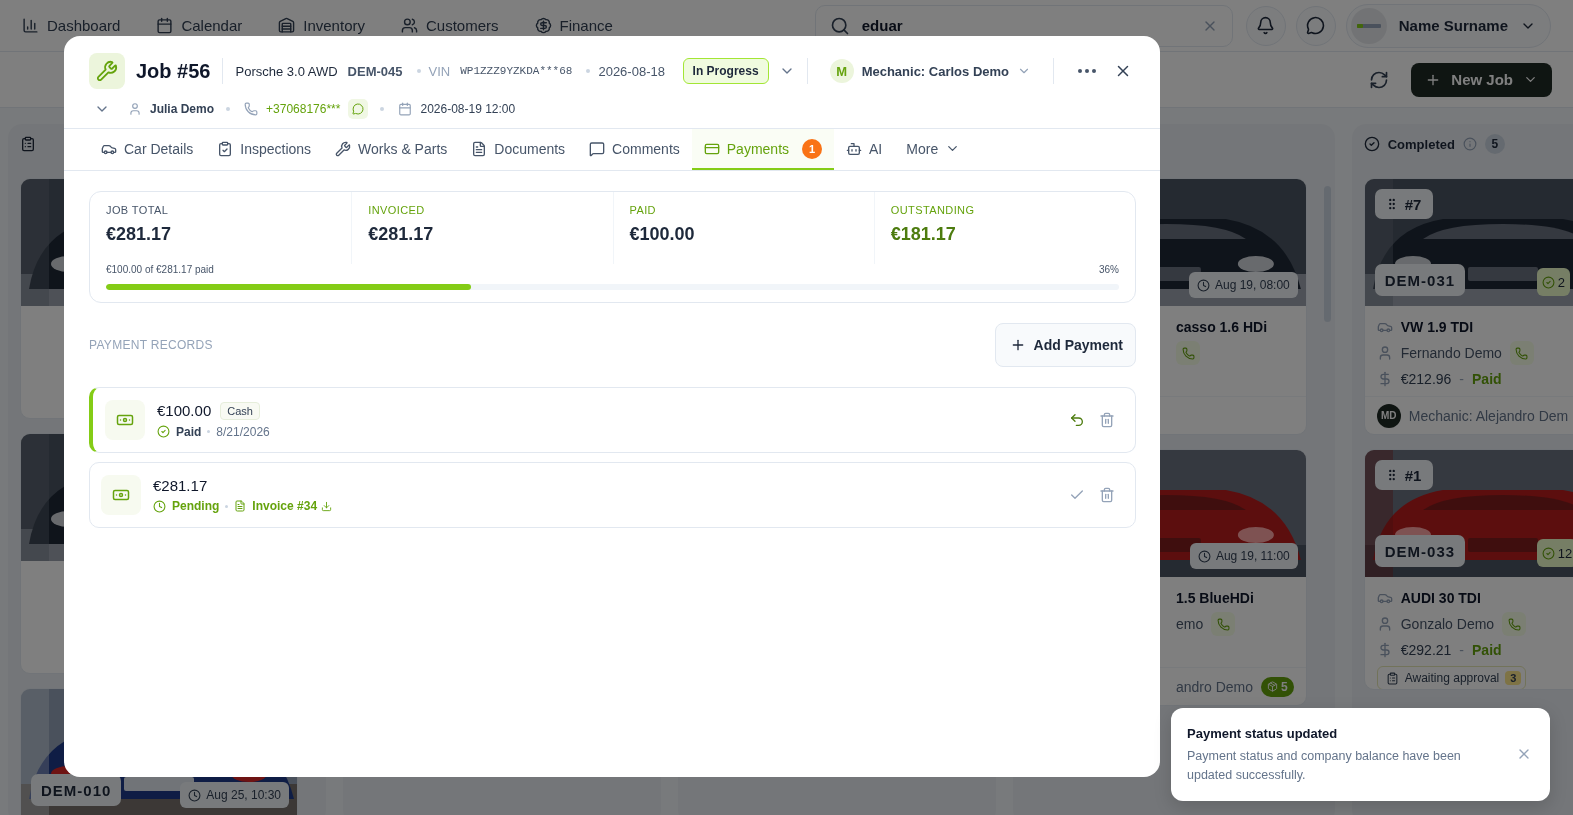 The width and height of the screenshot is (1573, 815). I want to click on car-title: VW 1.9 TDI, so click(1437, 327).